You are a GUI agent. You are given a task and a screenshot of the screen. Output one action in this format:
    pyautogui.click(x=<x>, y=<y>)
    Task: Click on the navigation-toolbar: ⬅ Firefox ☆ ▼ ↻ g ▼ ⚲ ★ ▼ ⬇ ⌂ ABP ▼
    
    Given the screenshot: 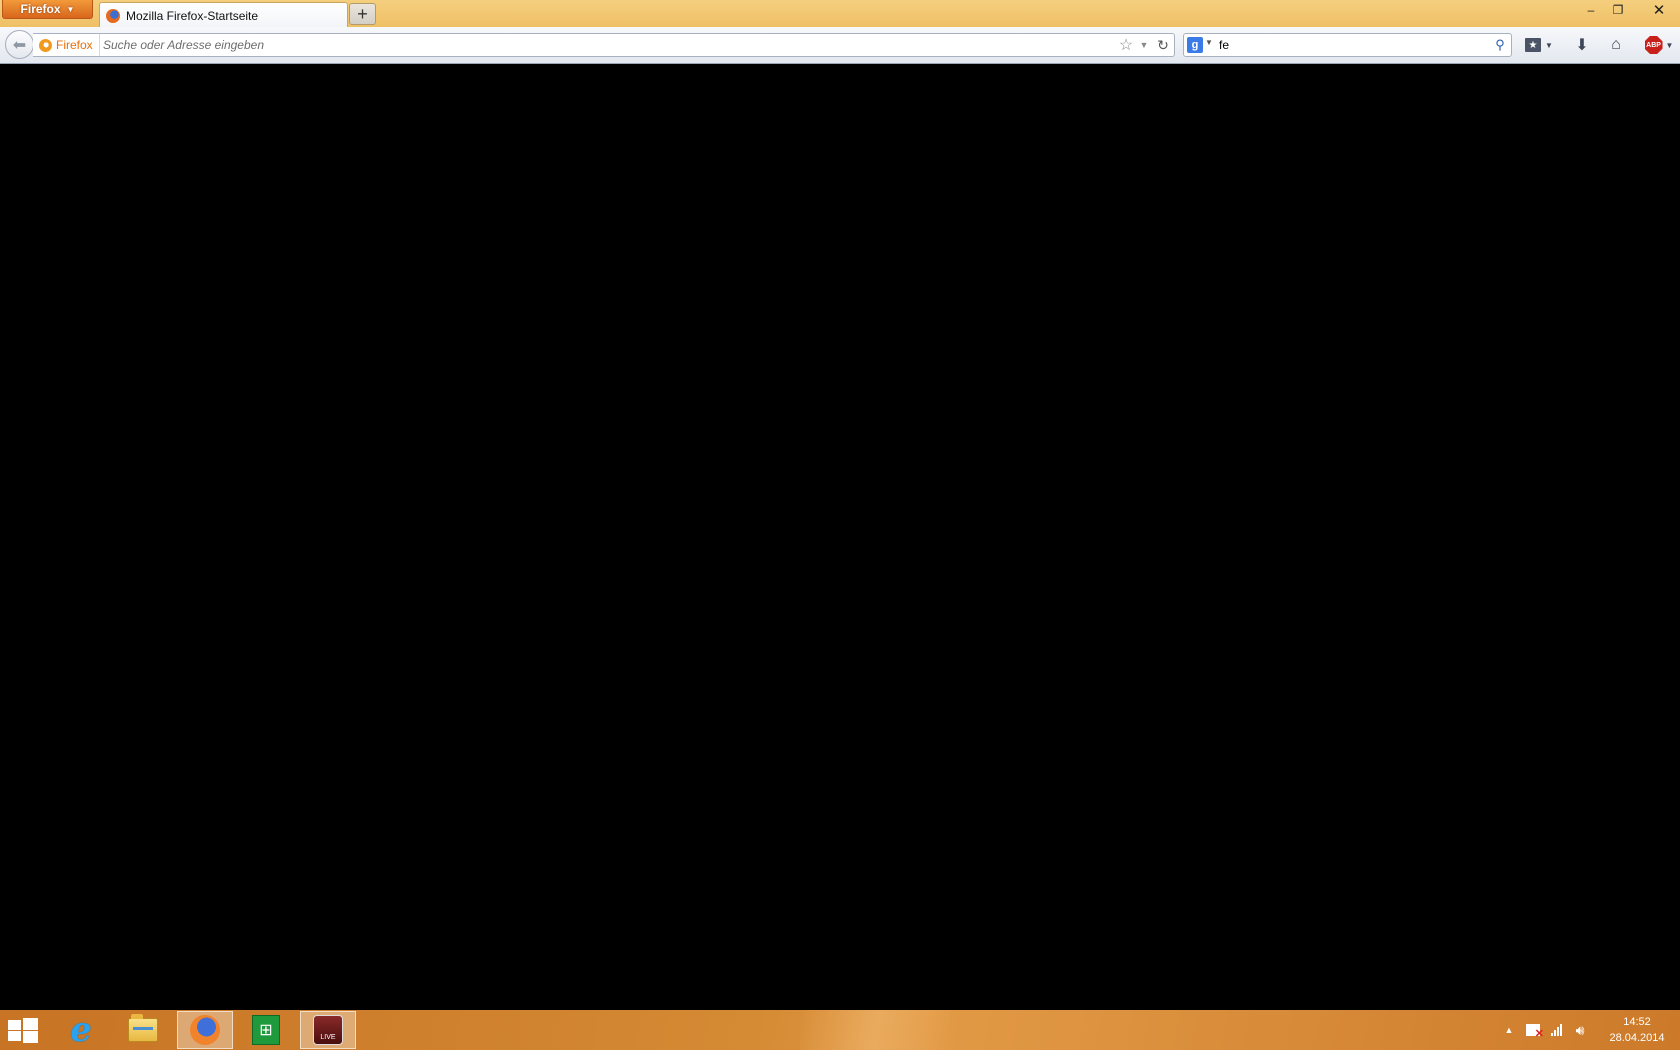 What is the action you would take?
    pyautogui.click(x=840, y=45)
    